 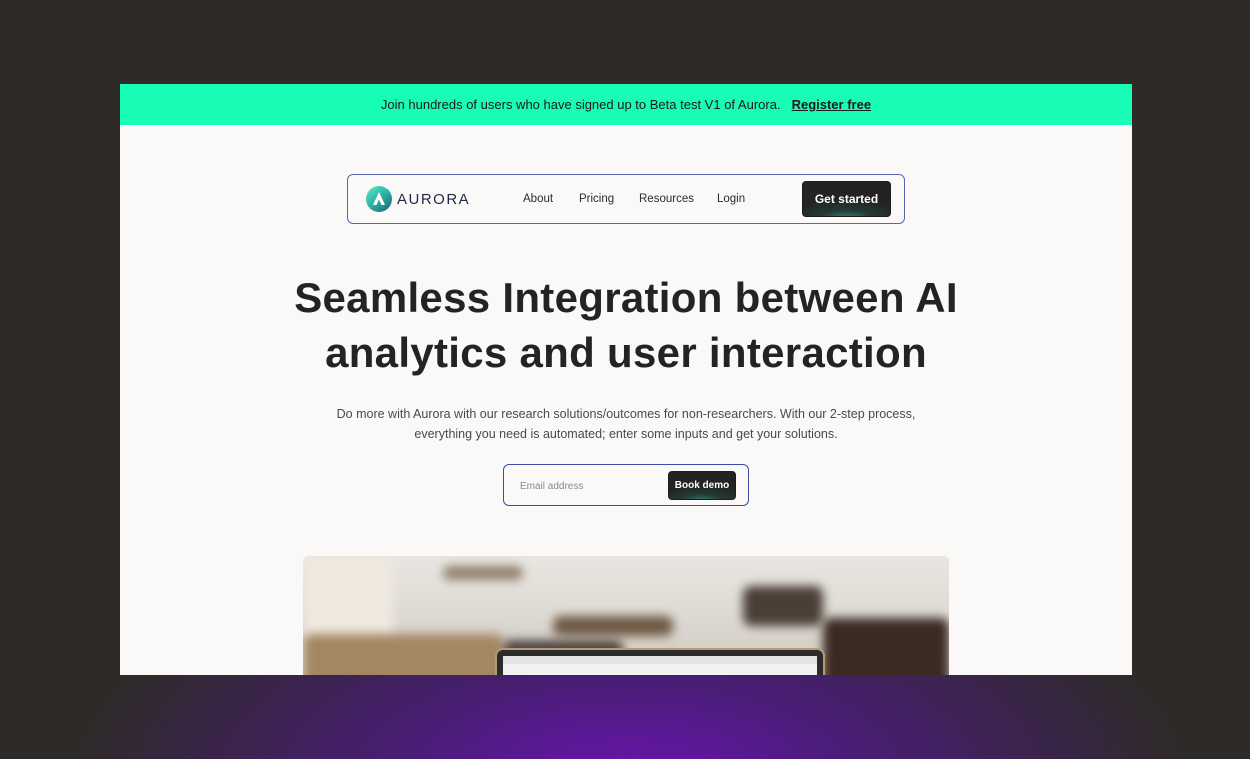 I want to click on nav-link-login: Login, so click(x=731, y=199).